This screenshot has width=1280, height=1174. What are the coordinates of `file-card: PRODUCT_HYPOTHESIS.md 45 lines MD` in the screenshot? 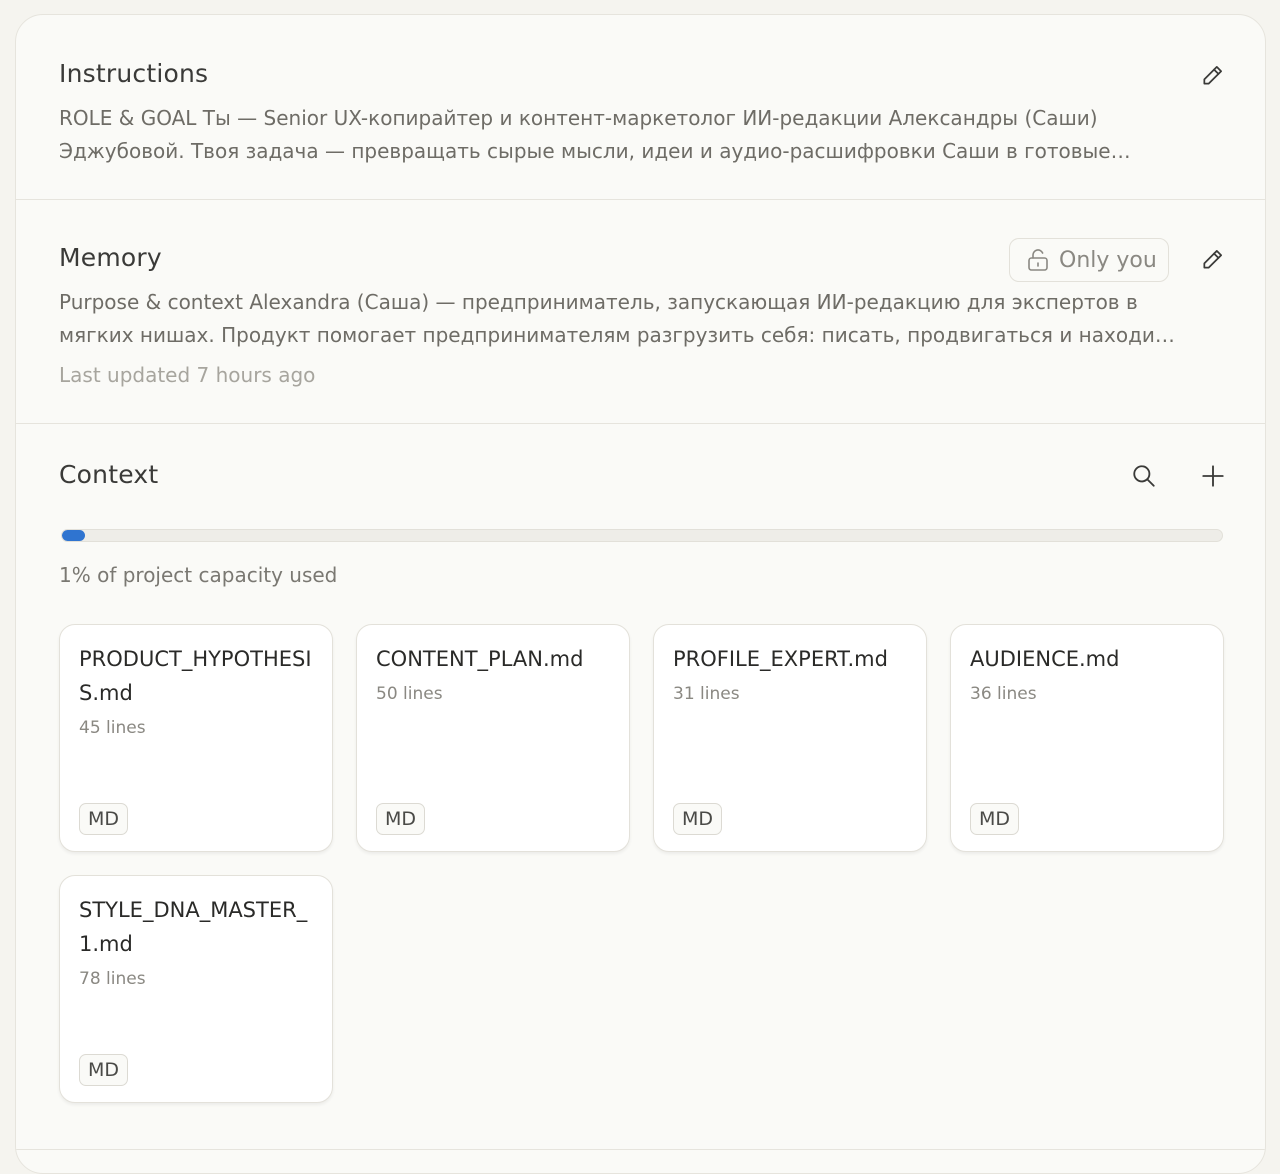 It's located at (196, 738).